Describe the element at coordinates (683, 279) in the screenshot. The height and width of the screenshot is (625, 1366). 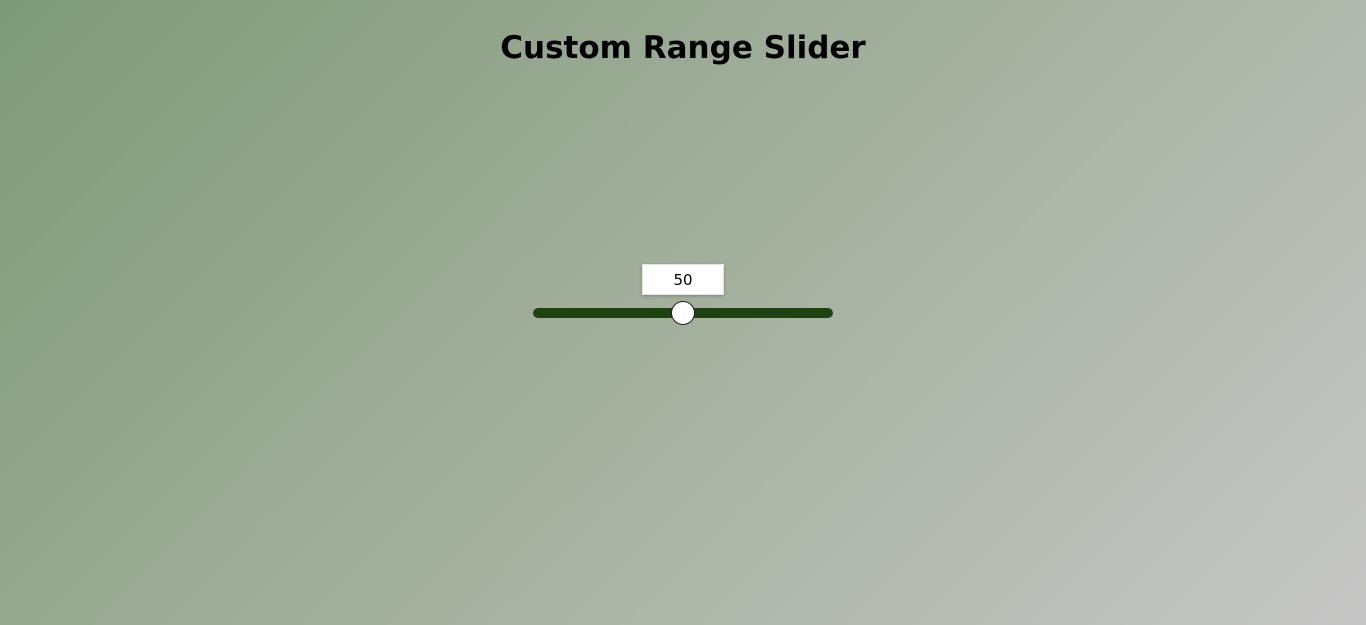
I see `slider-value-label: 50` at that location.